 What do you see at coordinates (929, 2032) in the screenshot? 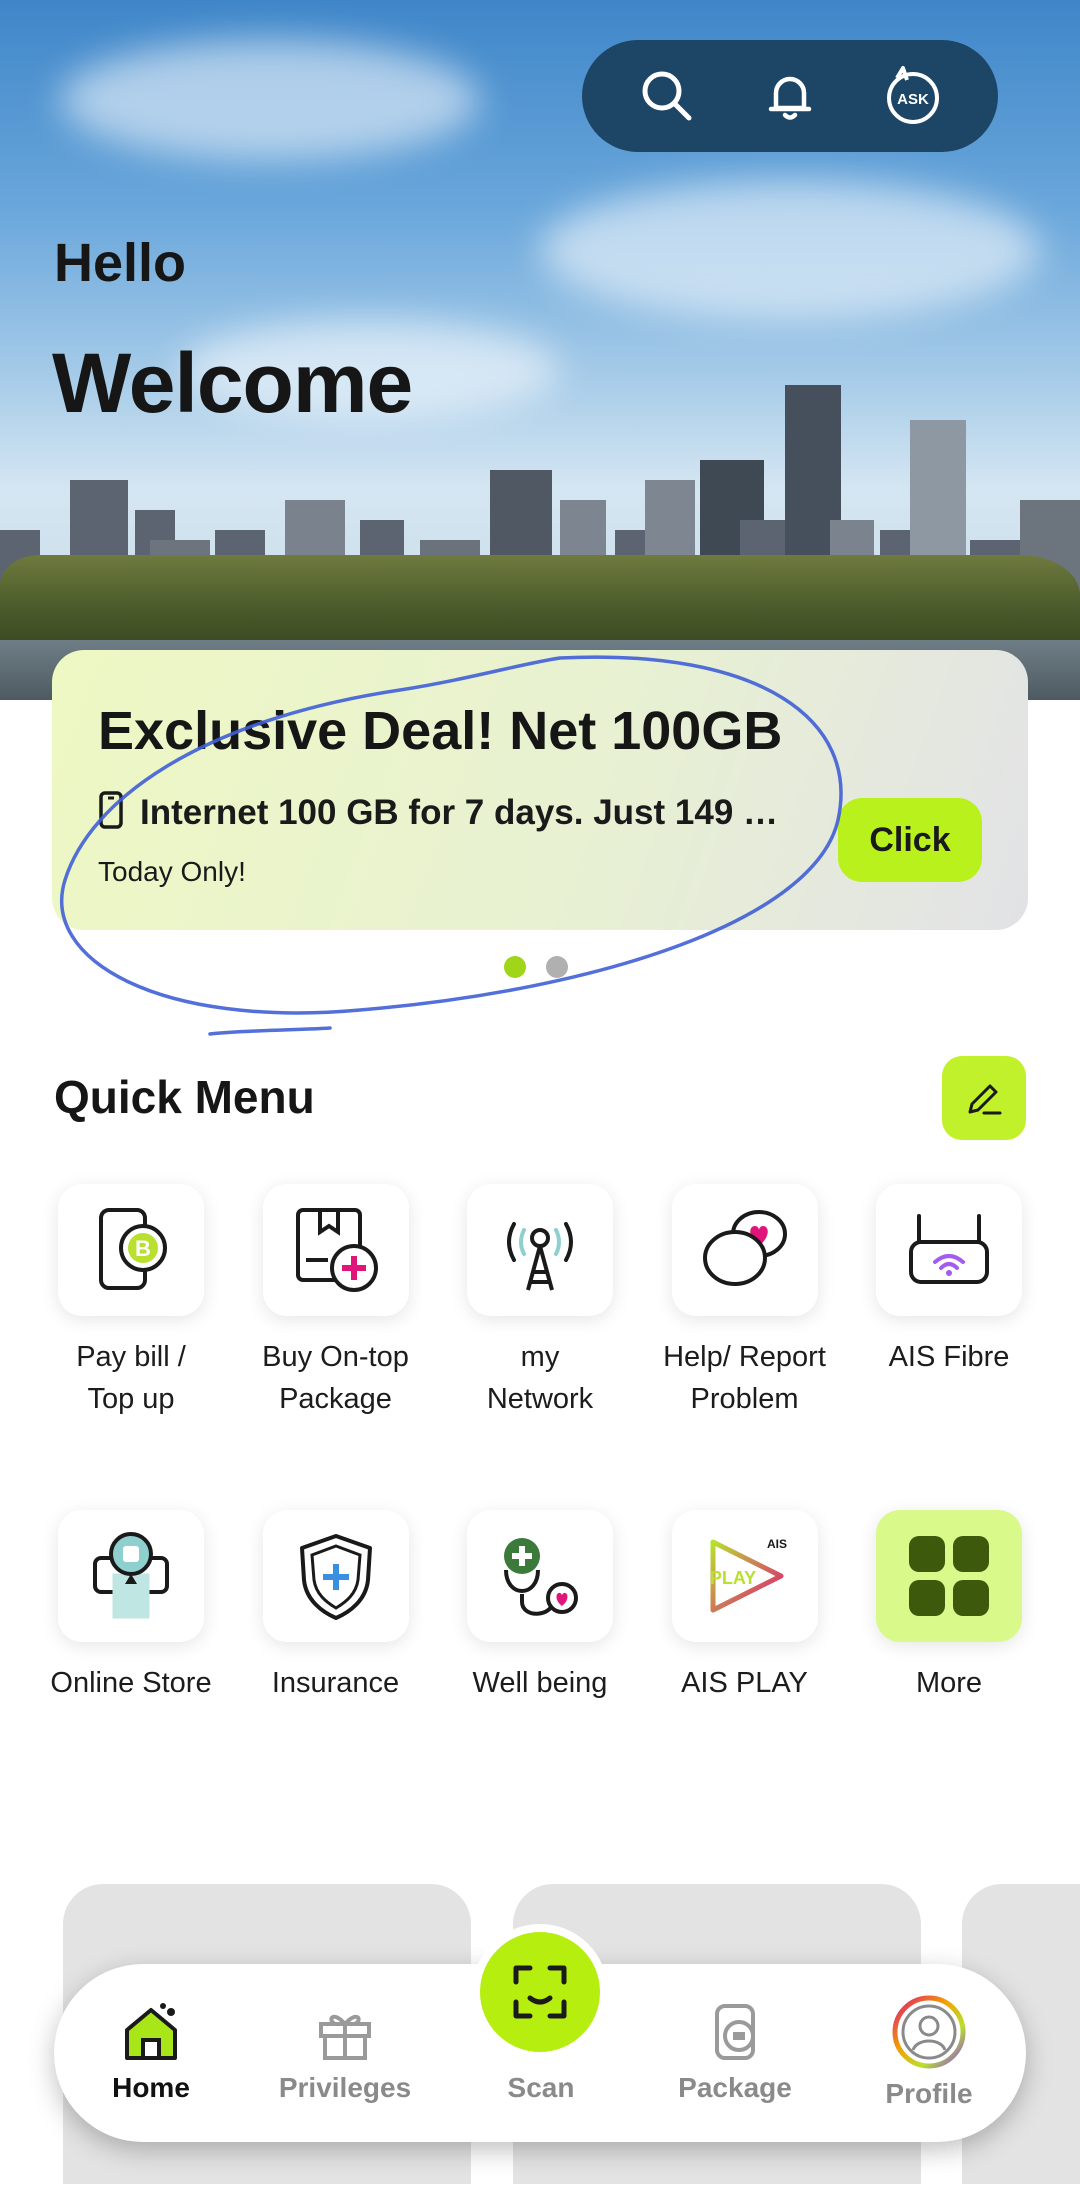
I see `profile-avatar-icon` at bounding box center [929, 2032].